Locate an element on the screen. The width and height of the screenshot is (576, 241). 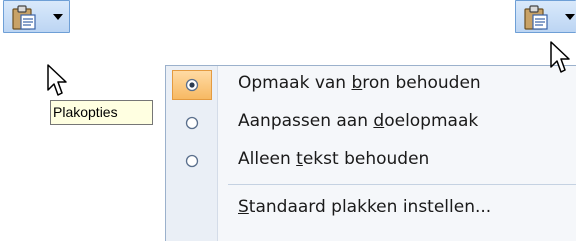
menu-item-label: Aanpassen aan doelopmaak is located at coordinates (358, 121).